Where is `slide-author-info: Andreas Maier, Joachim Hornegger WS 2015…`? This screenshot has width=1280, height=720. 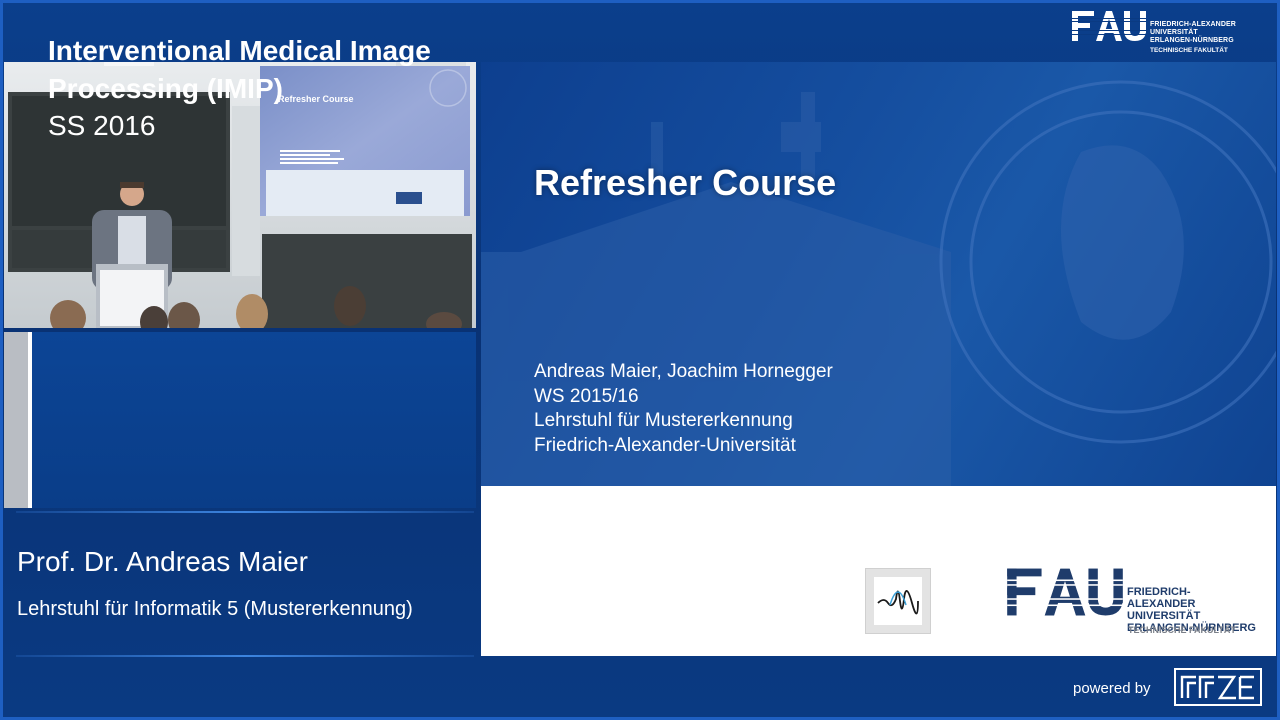
slide-author-info: Andreas Maier, Joachim Hornegger WS 2015… is located at coordinates (683, 409).